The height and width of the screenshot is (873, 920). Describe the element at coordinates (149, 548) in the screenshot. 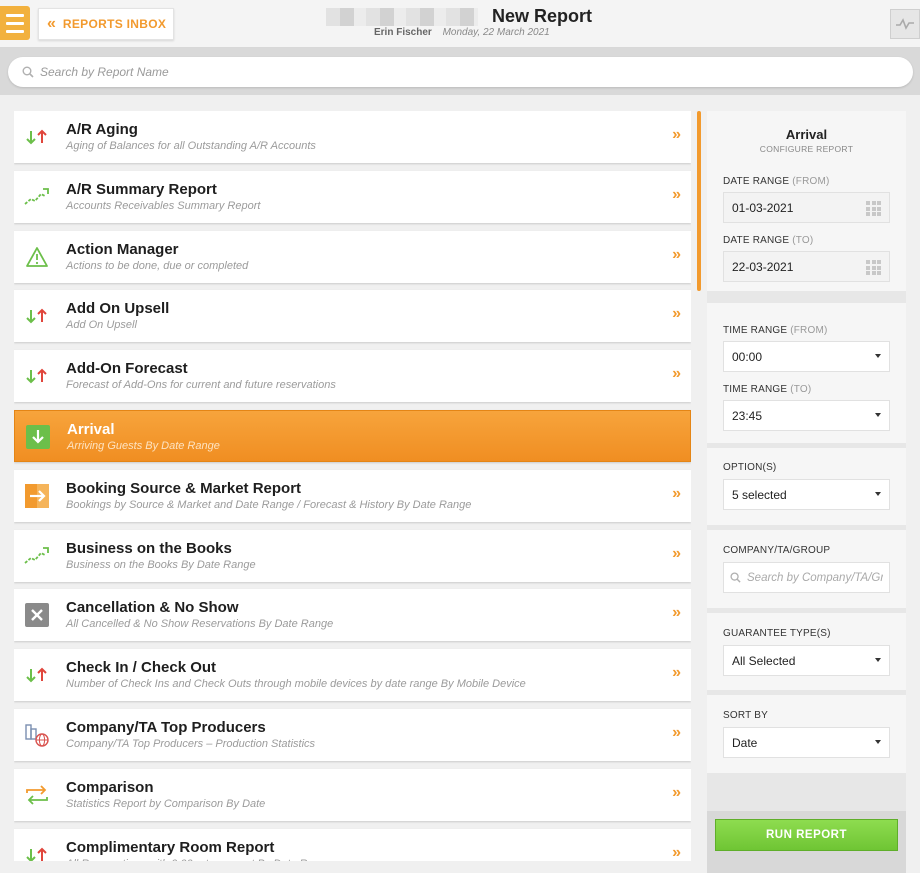

I see `report-name: Business on the Books` at that location.